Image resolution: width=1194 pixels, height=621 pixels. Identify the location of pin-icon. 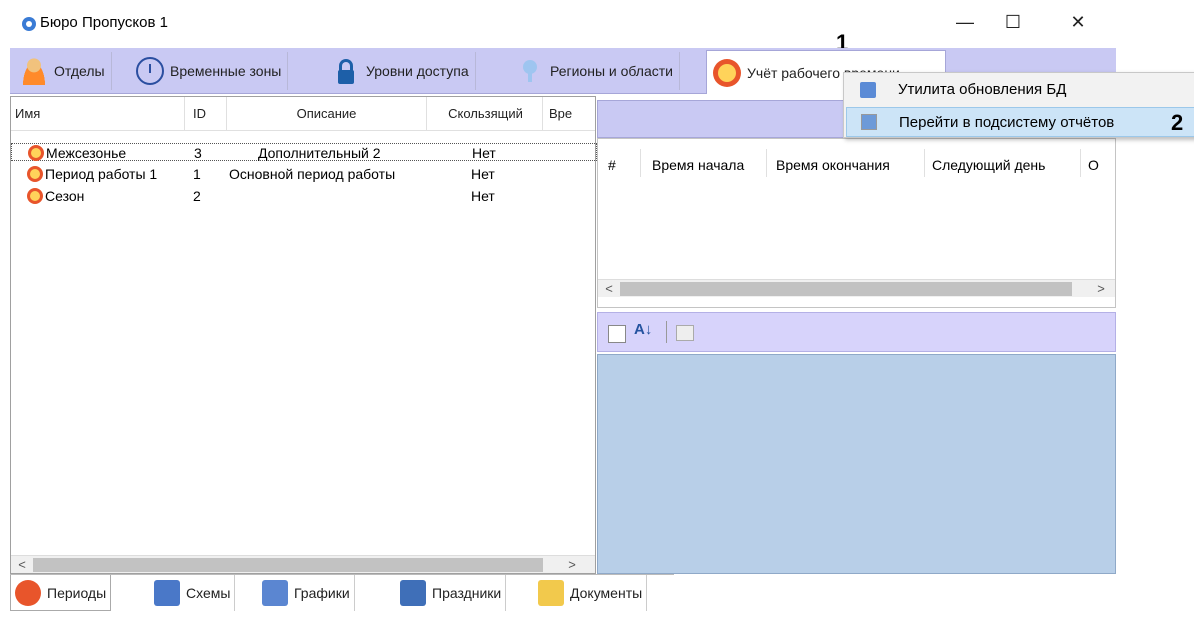
(530, 71).